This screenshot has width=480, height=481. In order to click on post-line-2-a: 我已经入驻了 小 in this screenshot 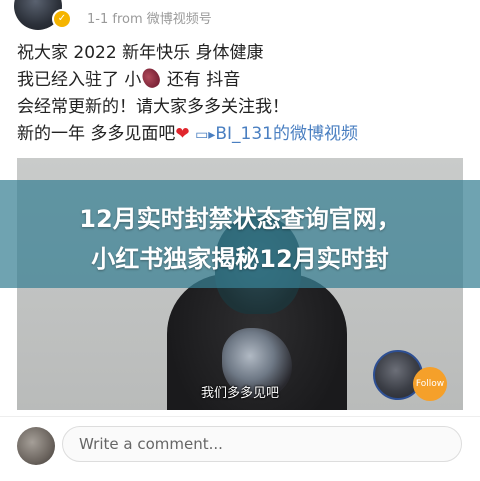, I will do `click(79, 80)`.